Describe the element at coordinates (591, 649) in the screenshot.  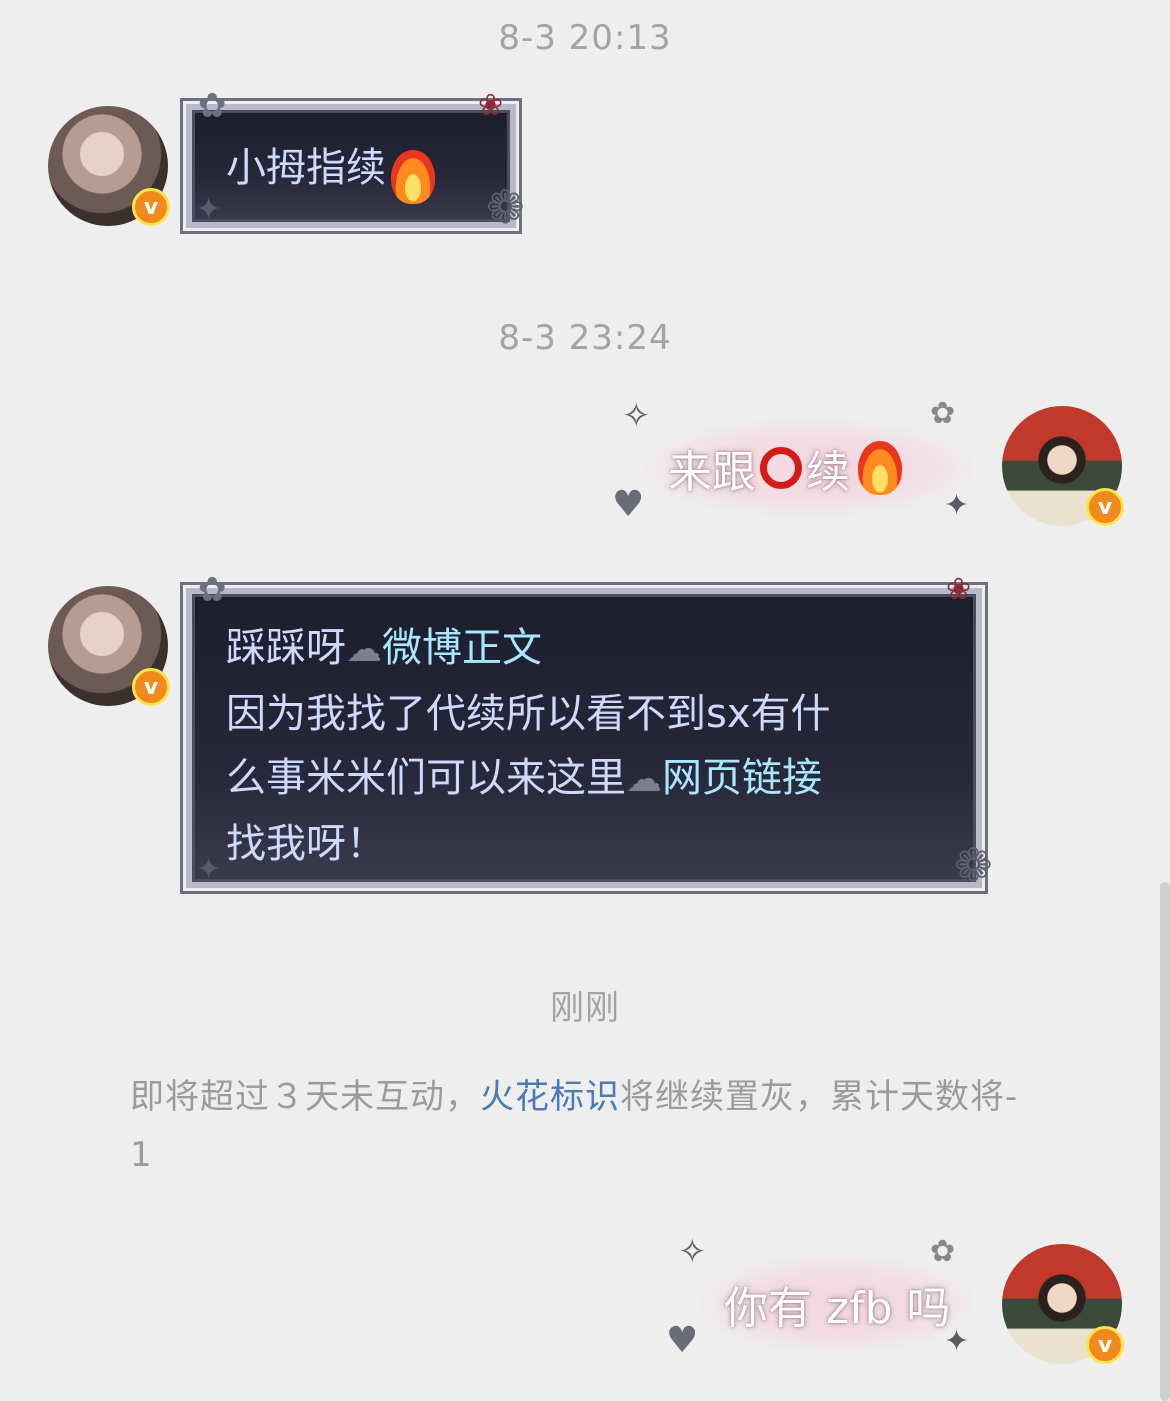
I see `message-line: 踩踩呀☁微博正文` at that location.